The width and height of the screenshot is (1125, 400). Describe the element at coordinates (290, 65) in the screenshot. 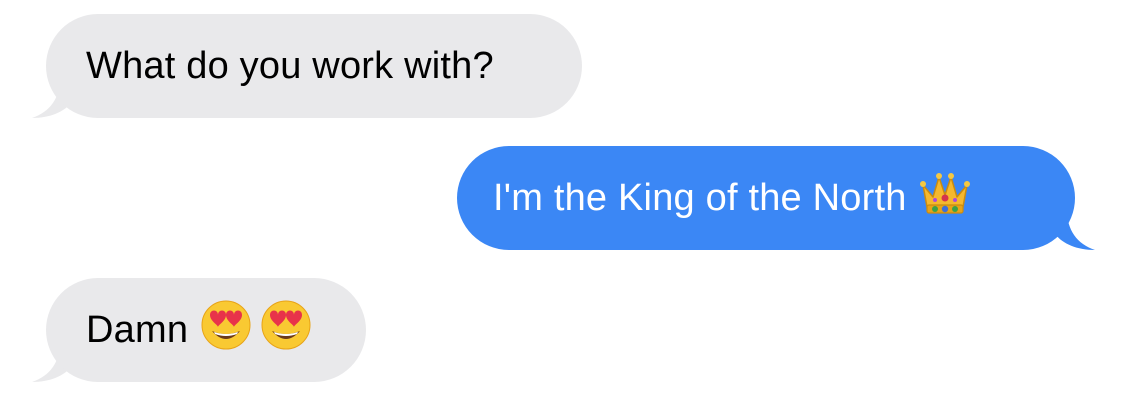

I see `message-text: What do you work with?` at that location.